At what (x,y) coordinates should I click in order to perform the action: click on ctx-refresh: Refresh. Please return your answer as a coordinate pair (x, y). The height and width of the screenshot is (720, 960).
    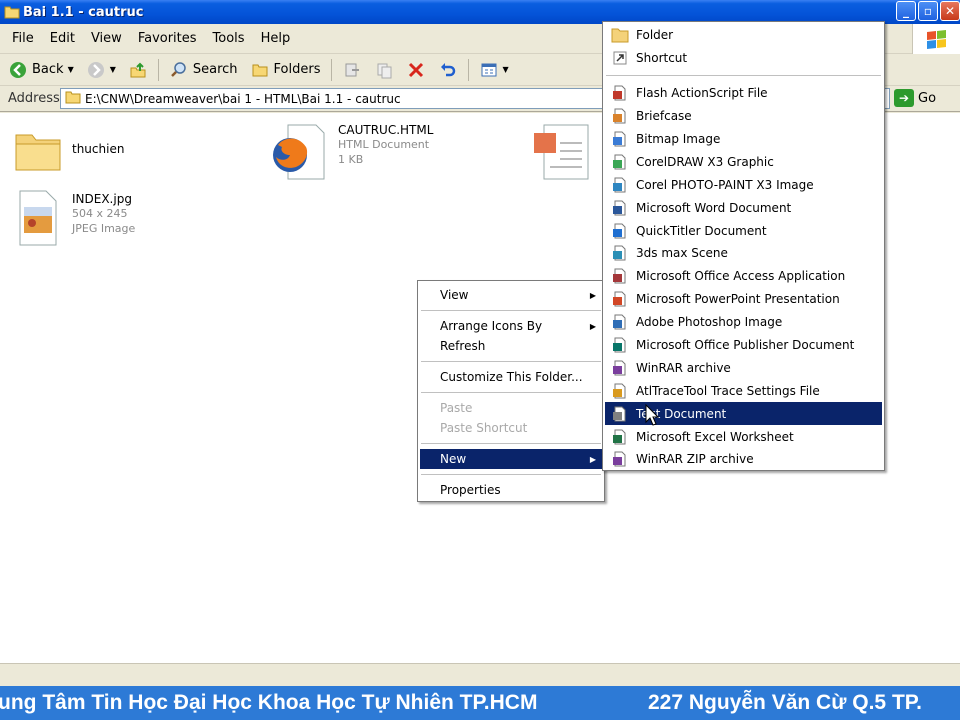
    Looking at the image, I should click on (511, 346).